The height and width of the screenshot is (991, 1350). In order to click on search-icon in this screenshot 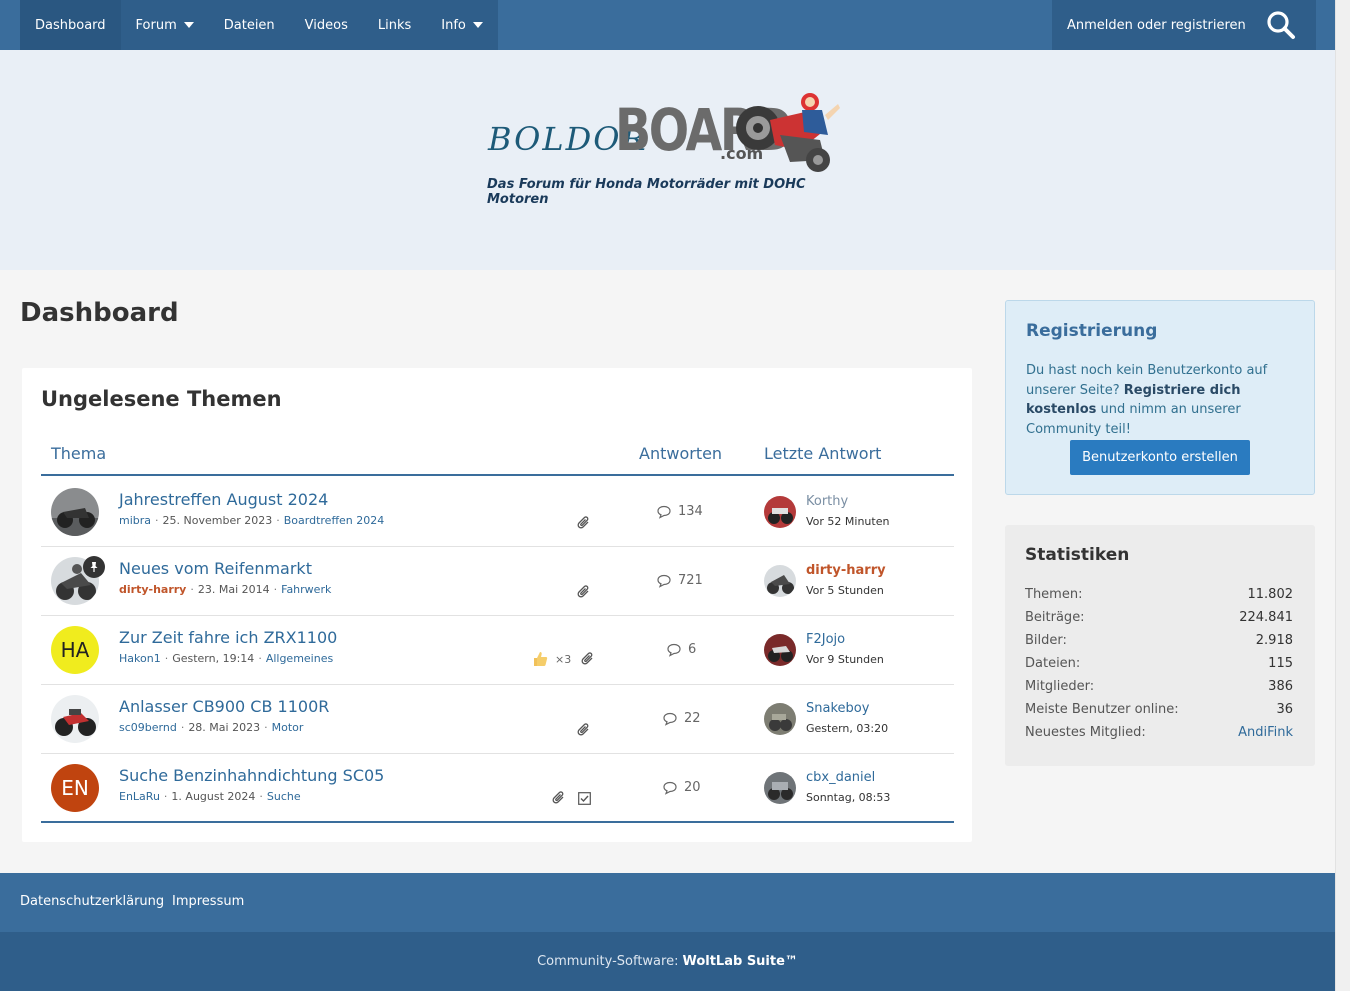, I will do `click(1281, 25)`.